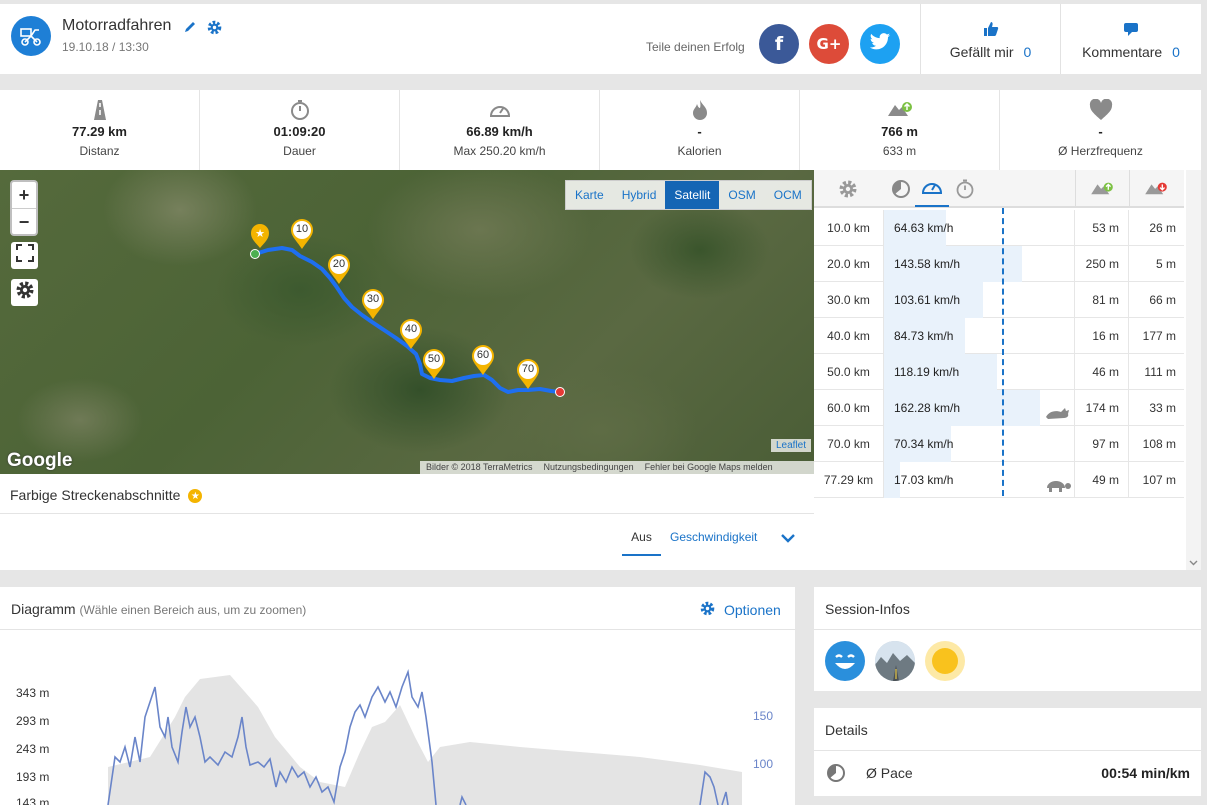  I want to click on segment-descent: 66 m, so click(1162, 300).